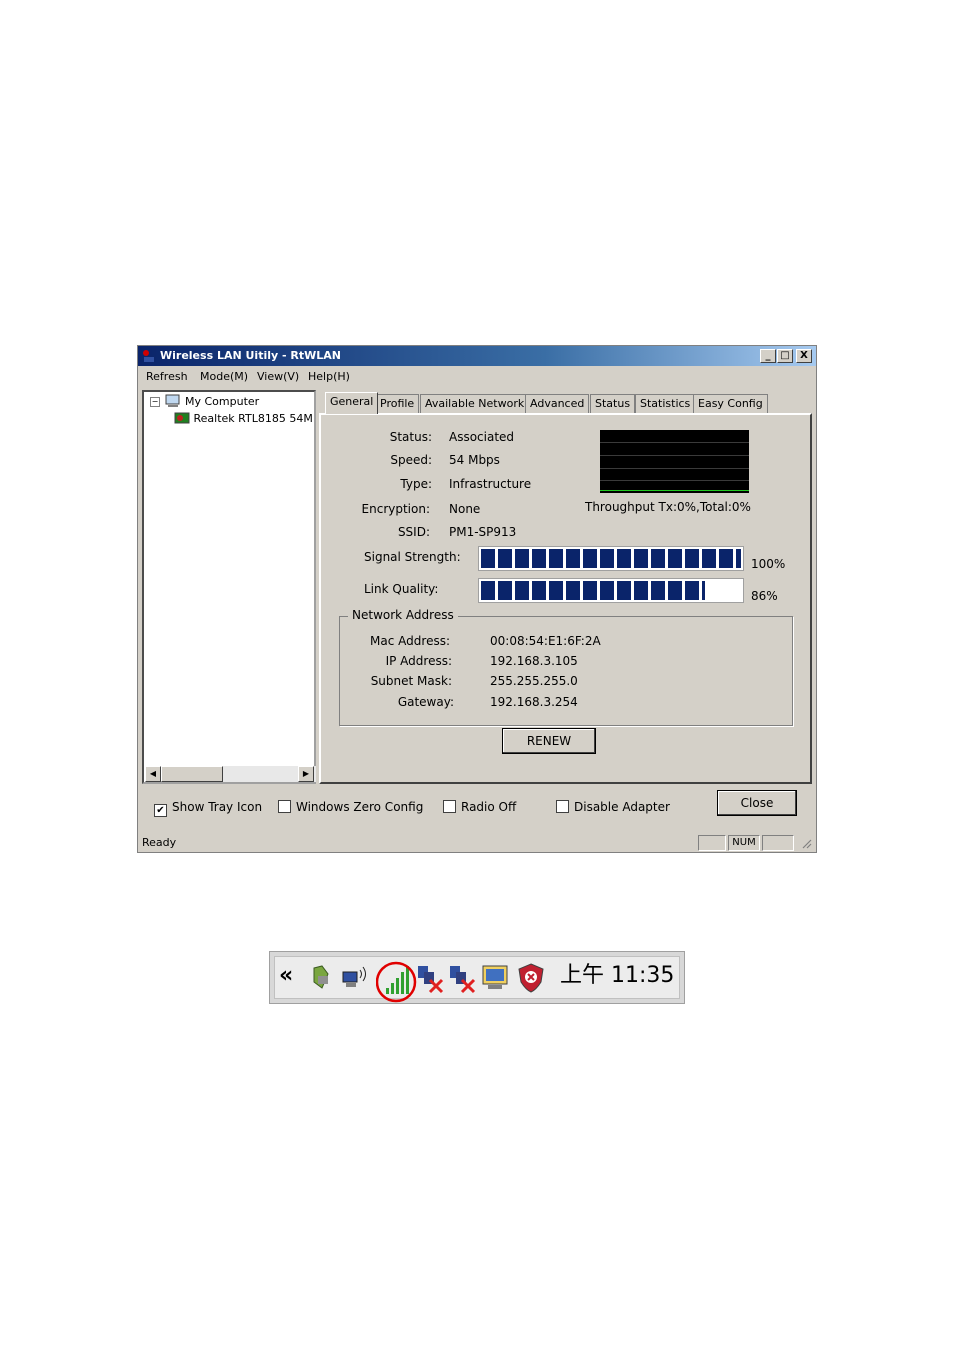 The width and height of the screenshot is (954, 1351). What do you see at coordinates (401, 589) in the screenshot?
I see `link-quality-label: Link Quality:` at bounding box center [401, 589].